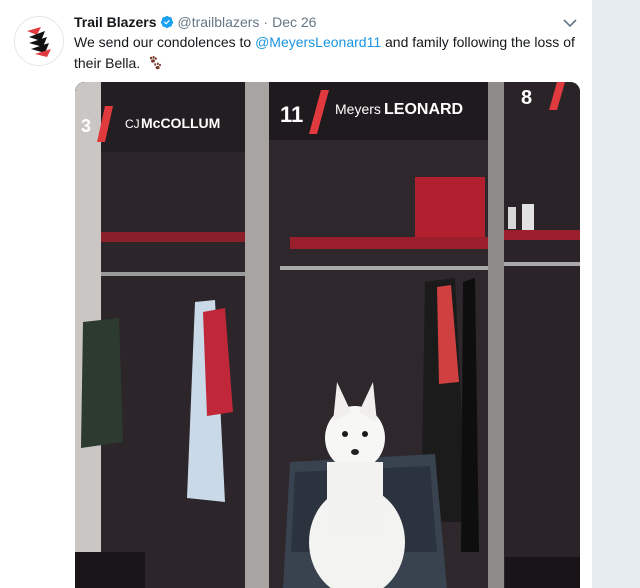 Image resolution: width=640 pixels, height=588 pixels. Describe the element at coordinates (132, 124) in the screenshot. I see `locker-name-prefix-left: CJ` at that location.